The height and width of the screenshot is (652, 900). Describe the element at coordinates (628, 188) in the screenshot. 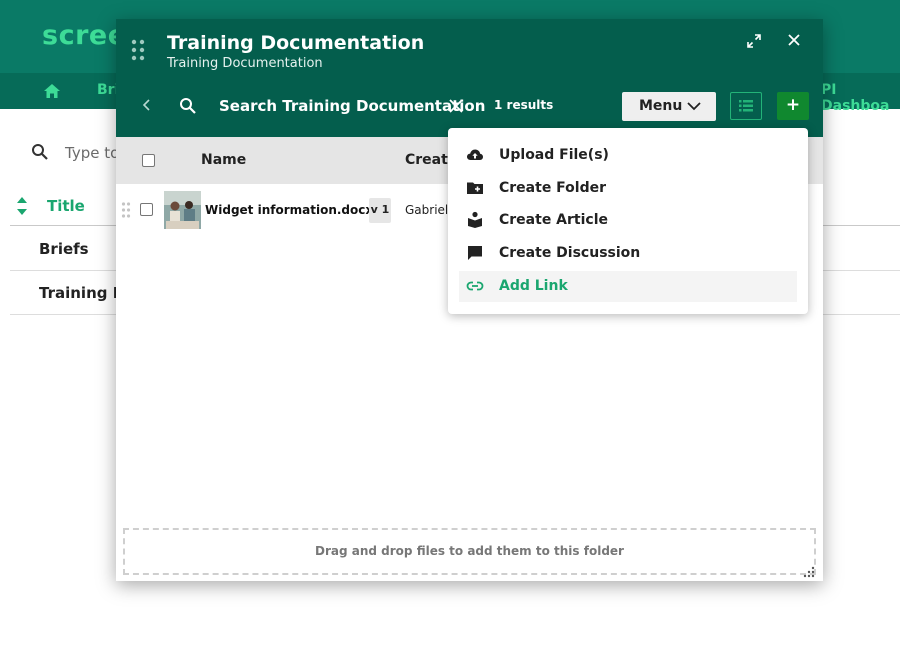

I see `menu-item-create-folder: Create Folder` at that location.